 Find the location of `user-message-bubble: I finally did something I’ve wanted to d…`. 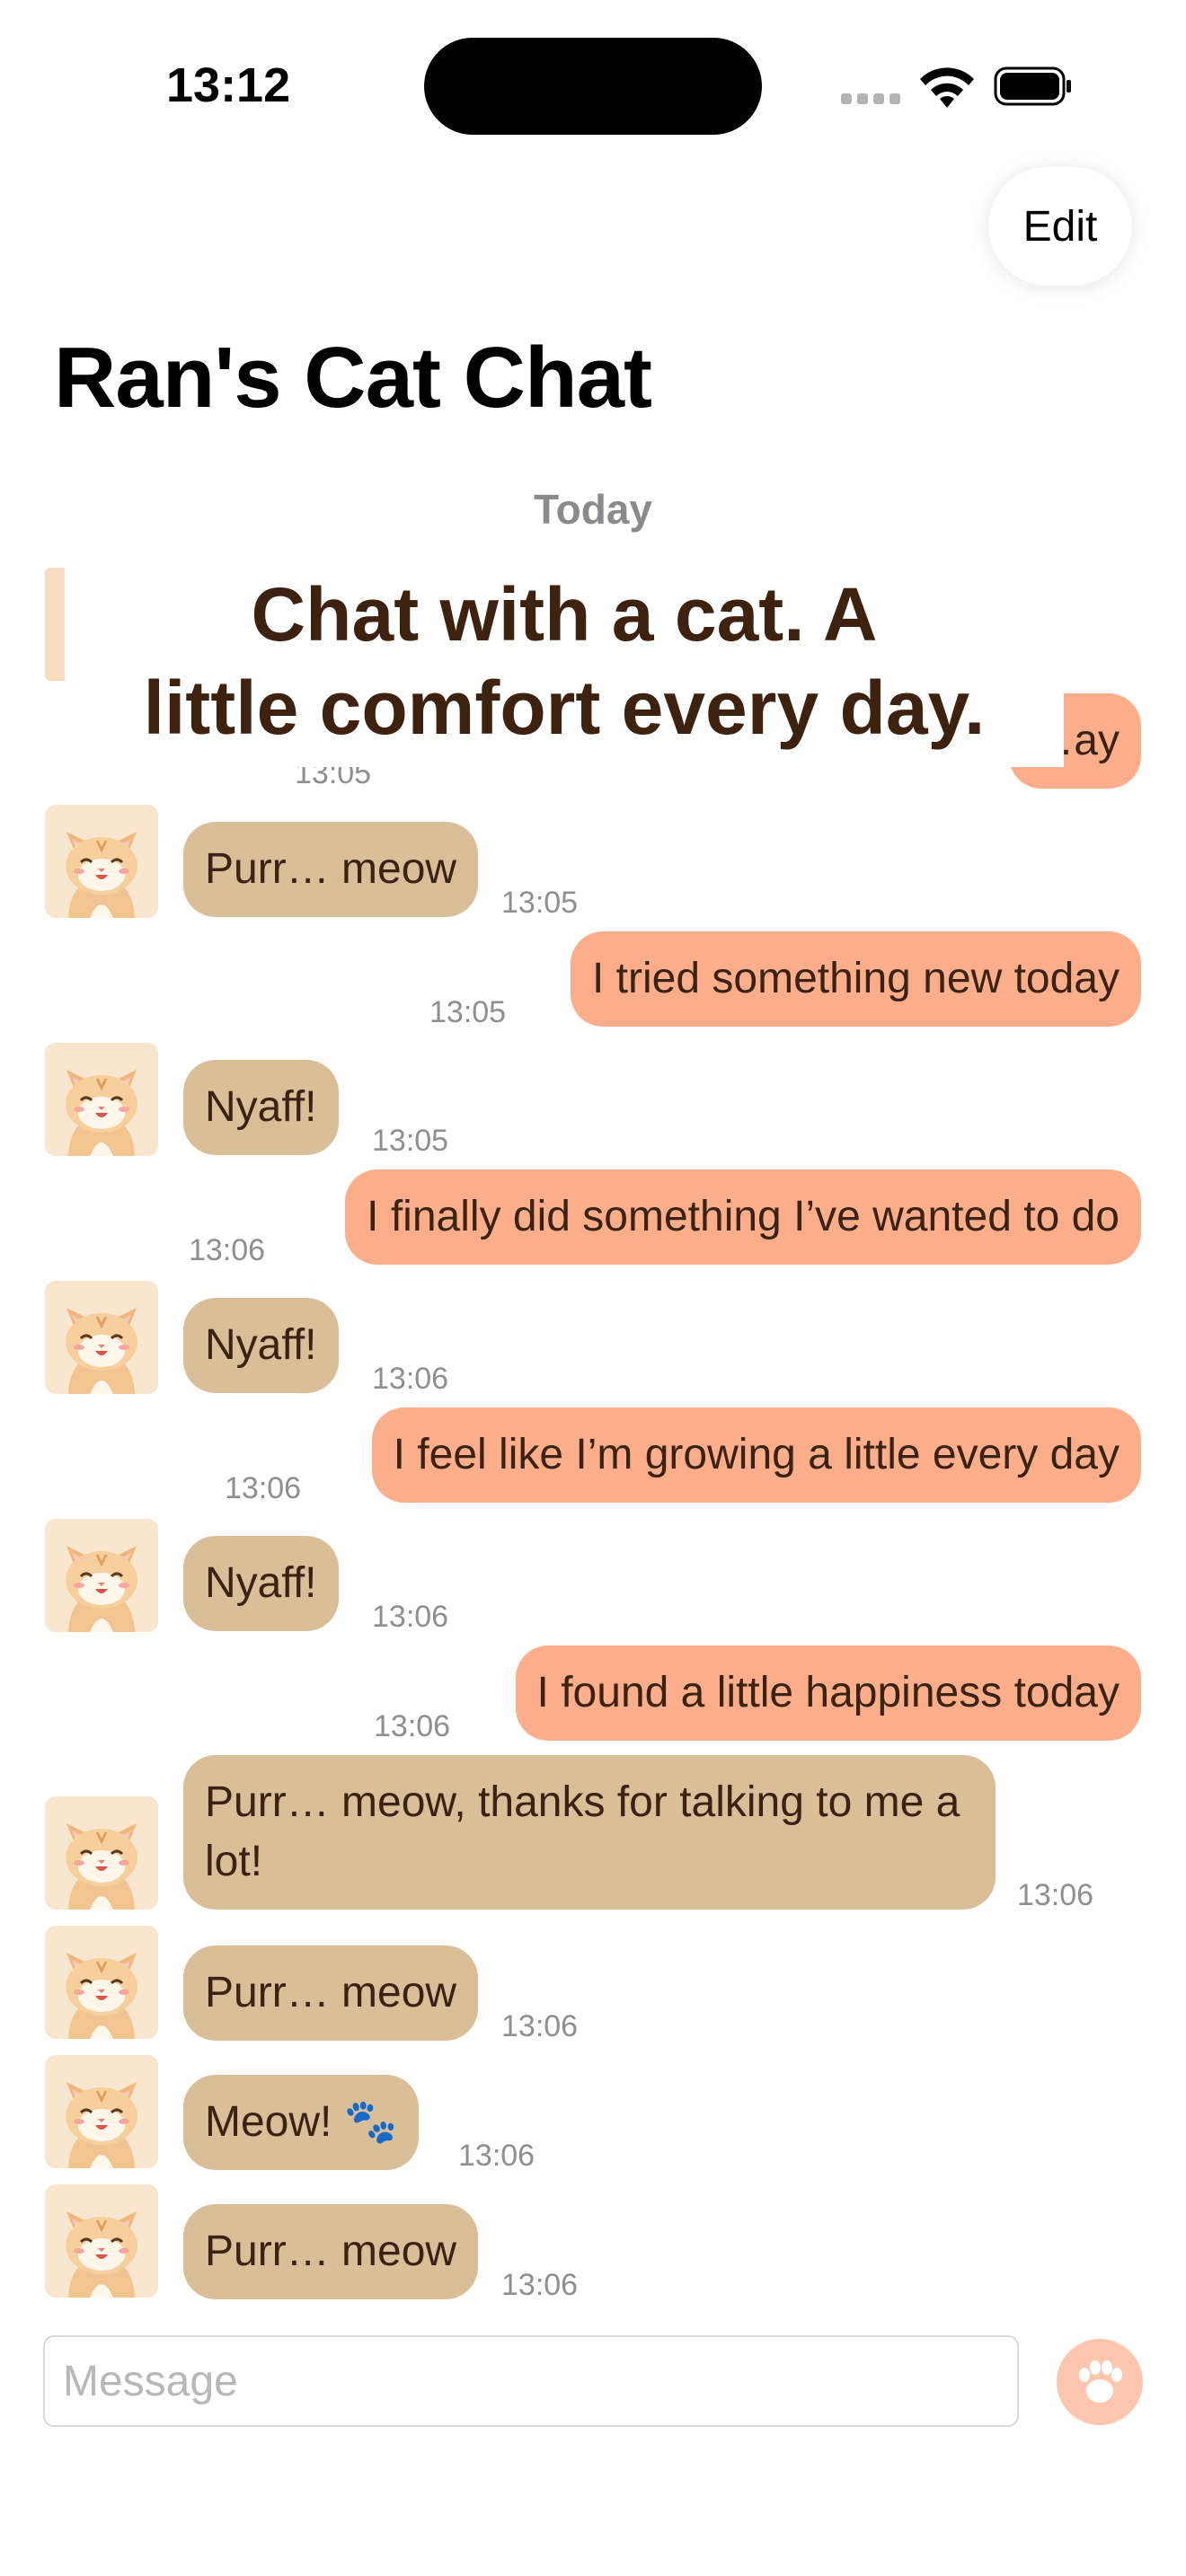

user-message-bubble: I finally did something I’ve wanted to d… is located at coordinates (743, 1217).